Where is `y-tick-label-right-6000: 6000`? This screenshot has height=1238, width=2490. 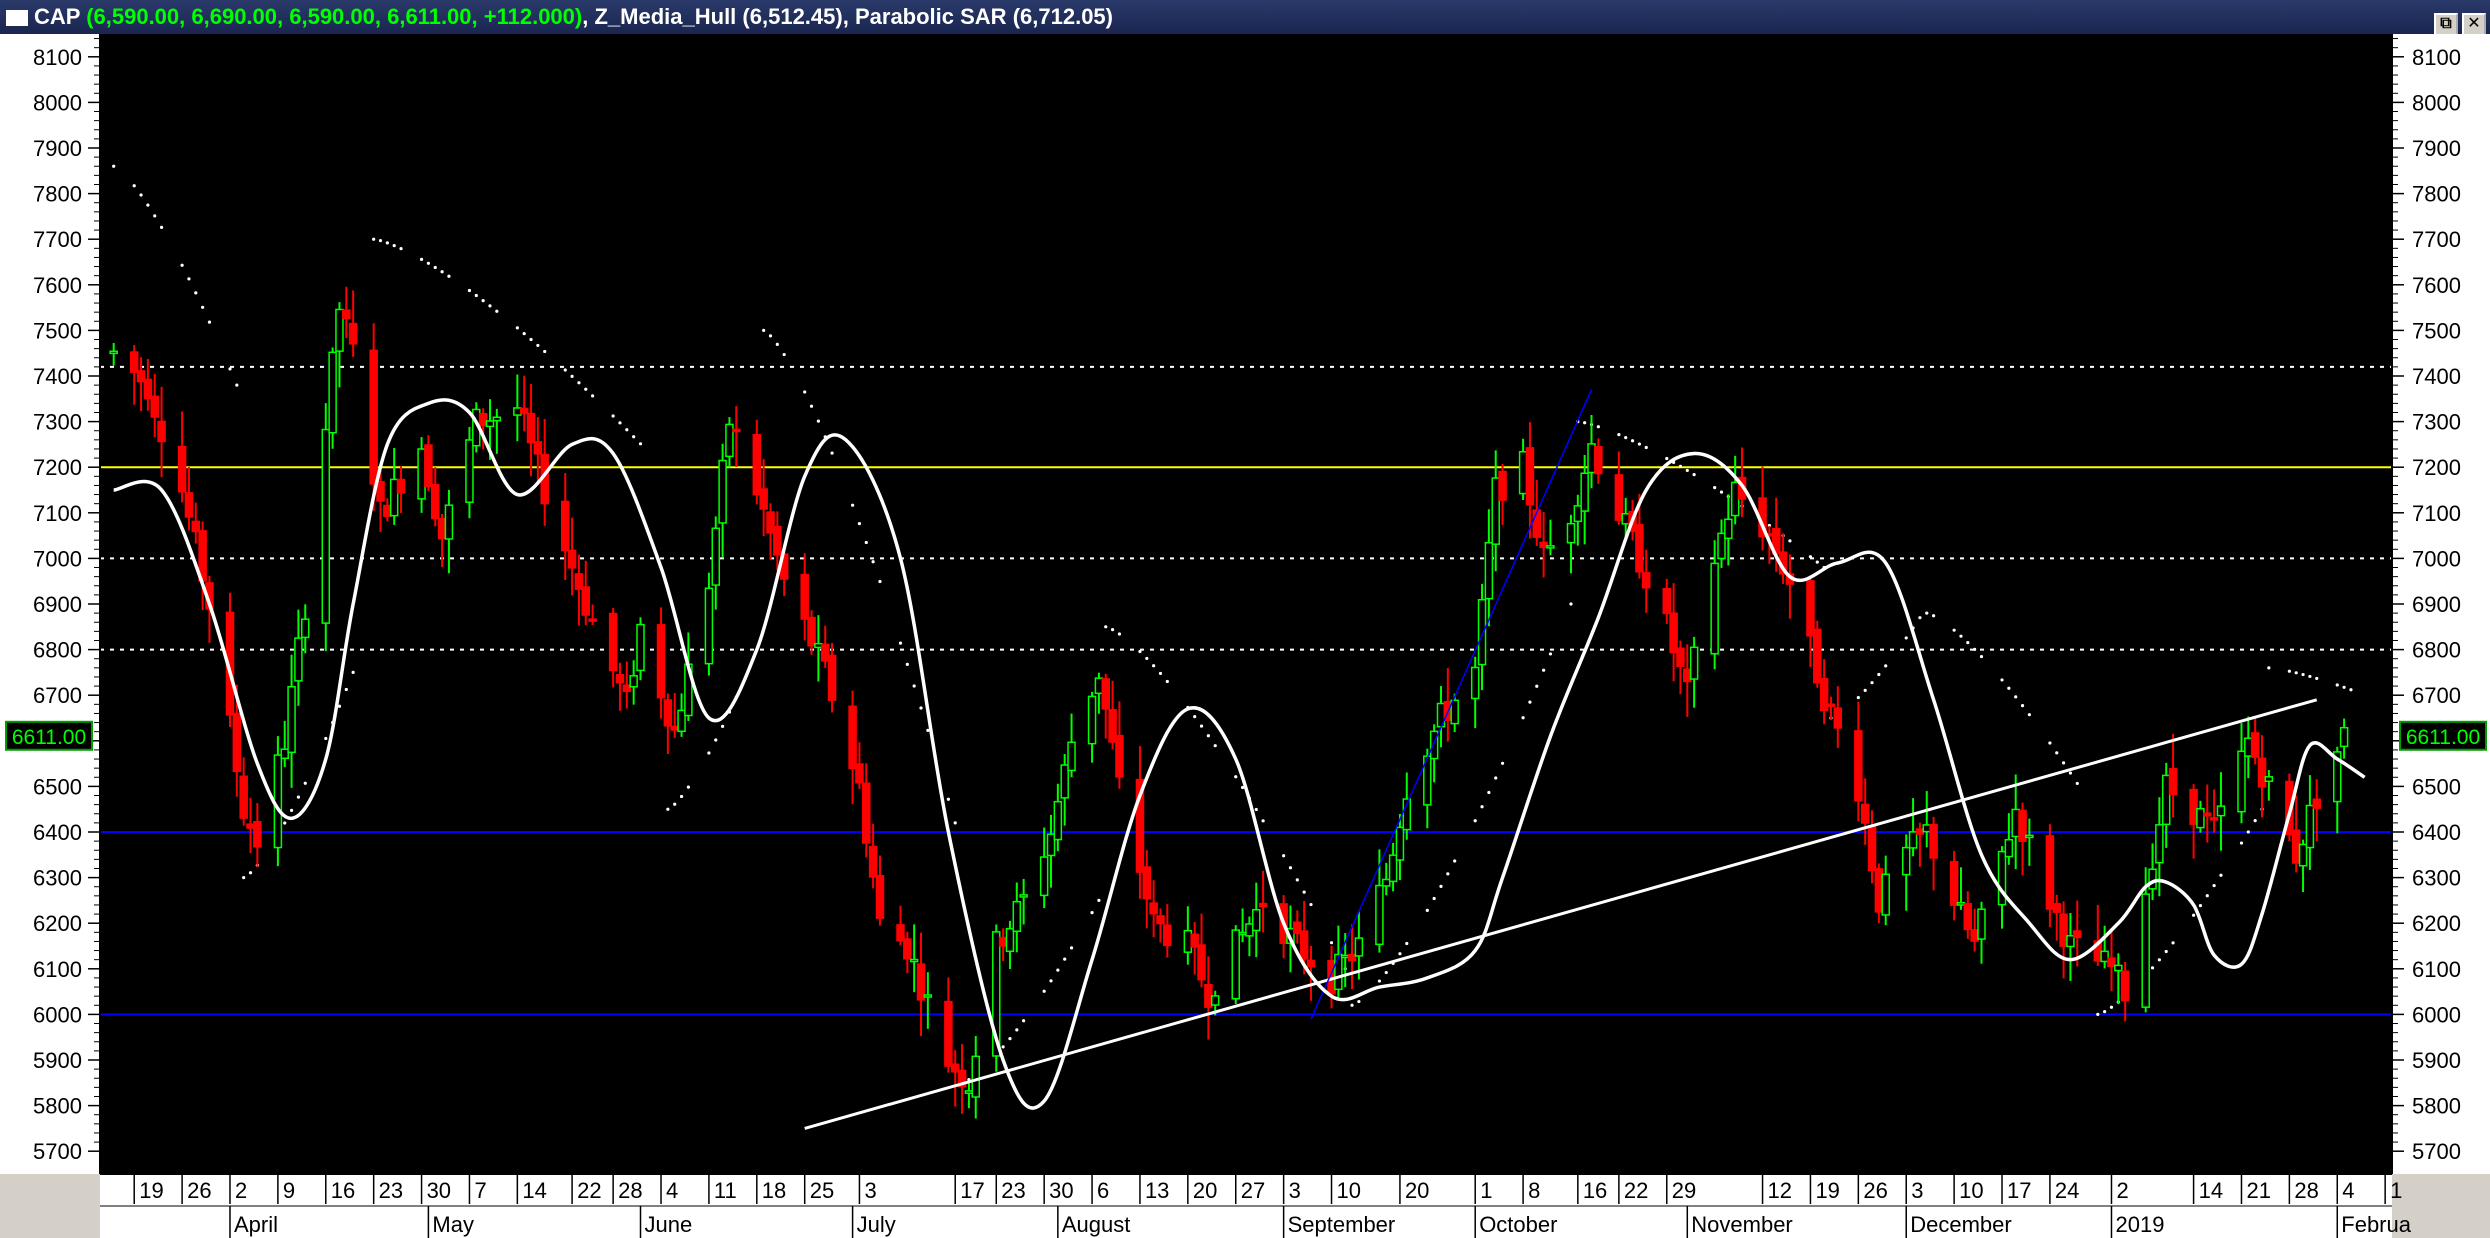 y-tick-label-right-6000: 6000 is located at coordinates (2436, 1014).